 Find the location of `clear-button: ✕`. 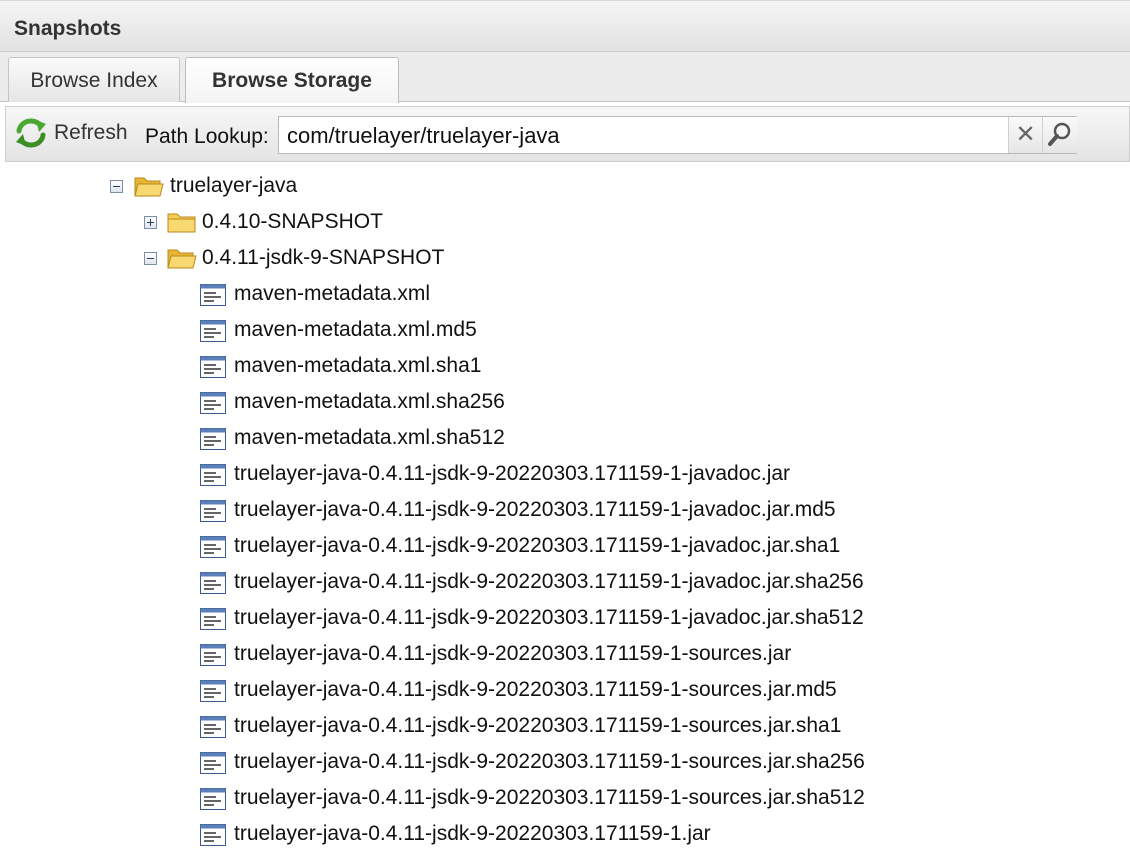

clear-button: ✕ is located at coordinates (1025, 135).